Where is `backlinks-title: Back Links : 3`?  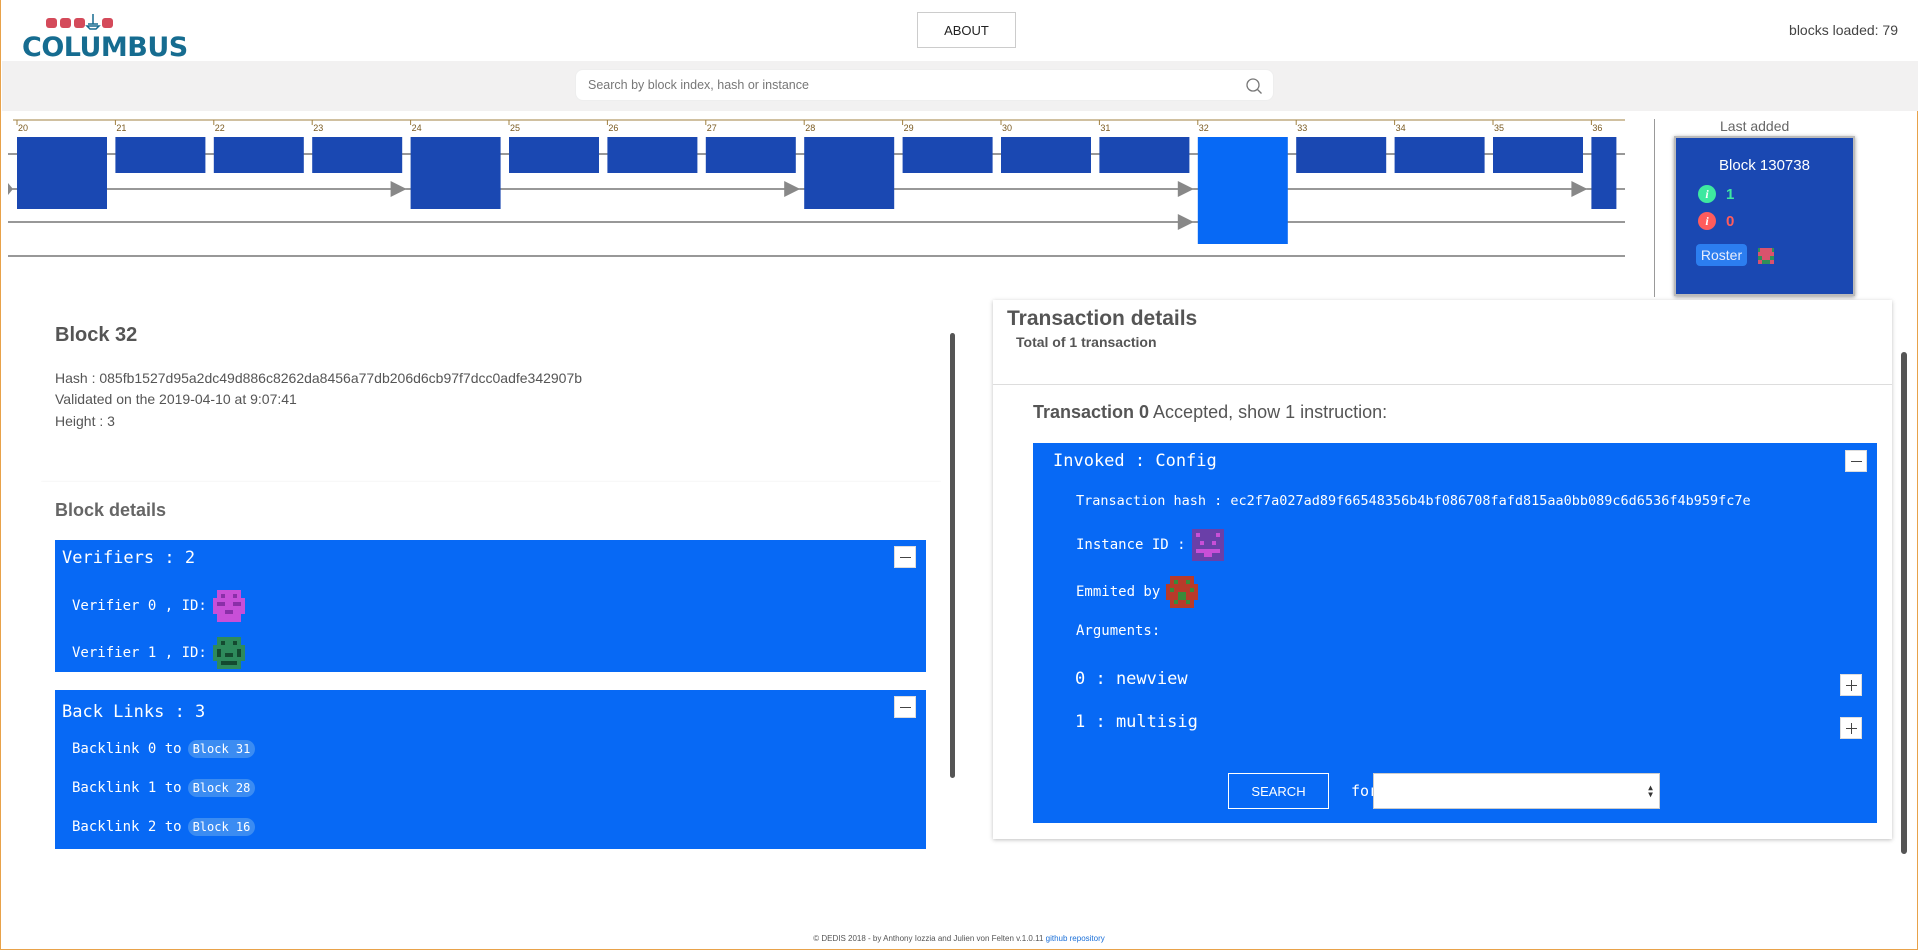
backlinks-title: Back Links : 3 is located at coordinates (134, 712).